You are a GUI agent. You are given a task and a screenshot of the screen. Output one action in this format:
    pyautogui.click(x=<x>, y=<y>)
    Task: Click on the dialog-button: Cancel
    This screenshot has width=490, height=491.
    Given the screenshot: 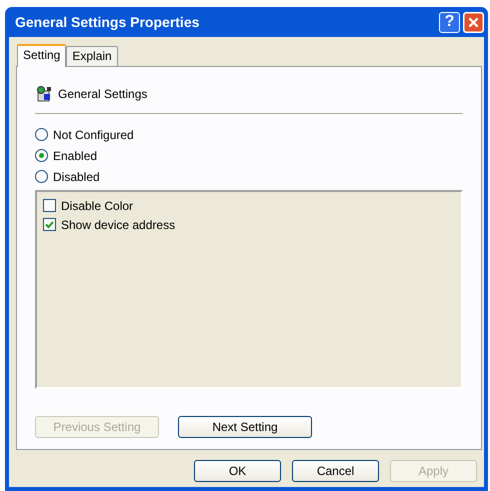 What is the action you would take?
    pyautogui.click(x=335, y=471)
    